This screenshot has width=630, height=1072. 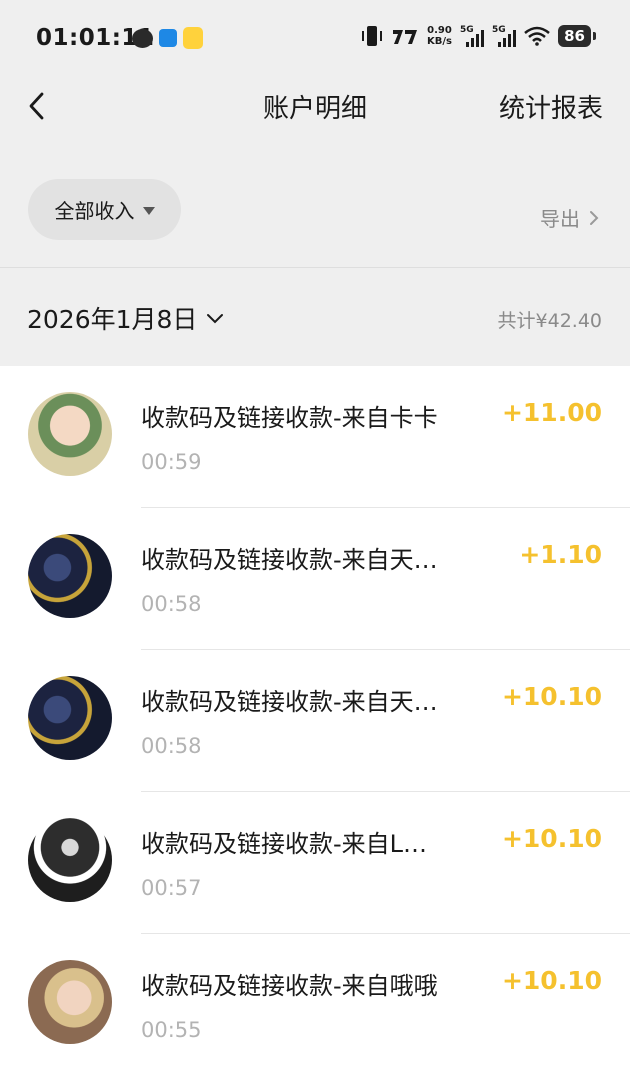 What do you see at coordinates (289, 986) in the screenshot?
I see `transaction-title: 收款码及链接收款-来自哦哦` at bounding box center [289, 986].